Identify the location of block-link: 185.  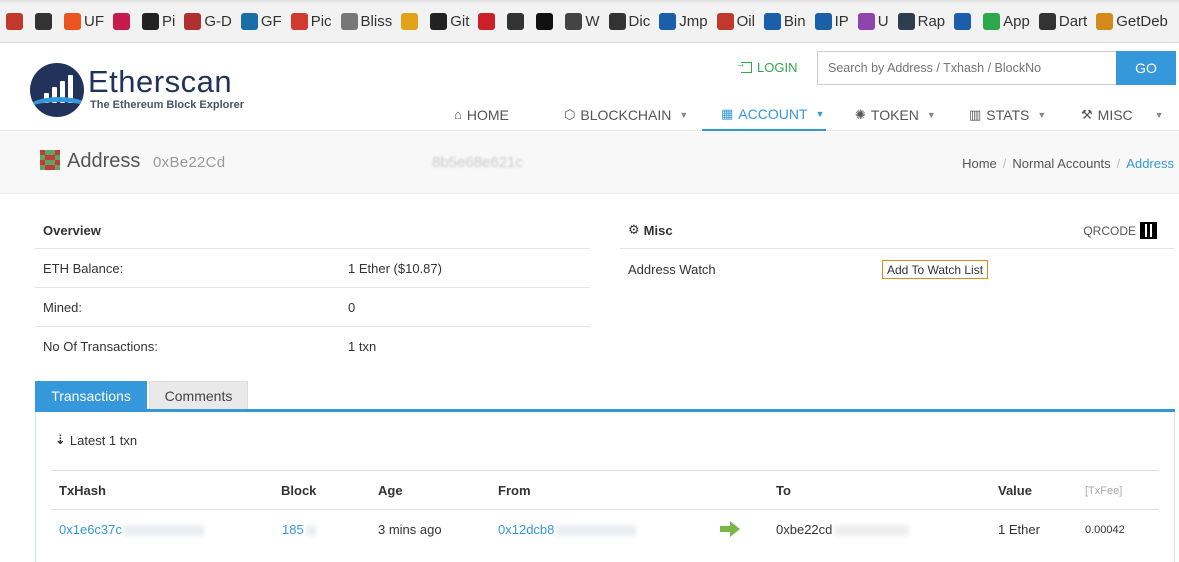
(299, 529).